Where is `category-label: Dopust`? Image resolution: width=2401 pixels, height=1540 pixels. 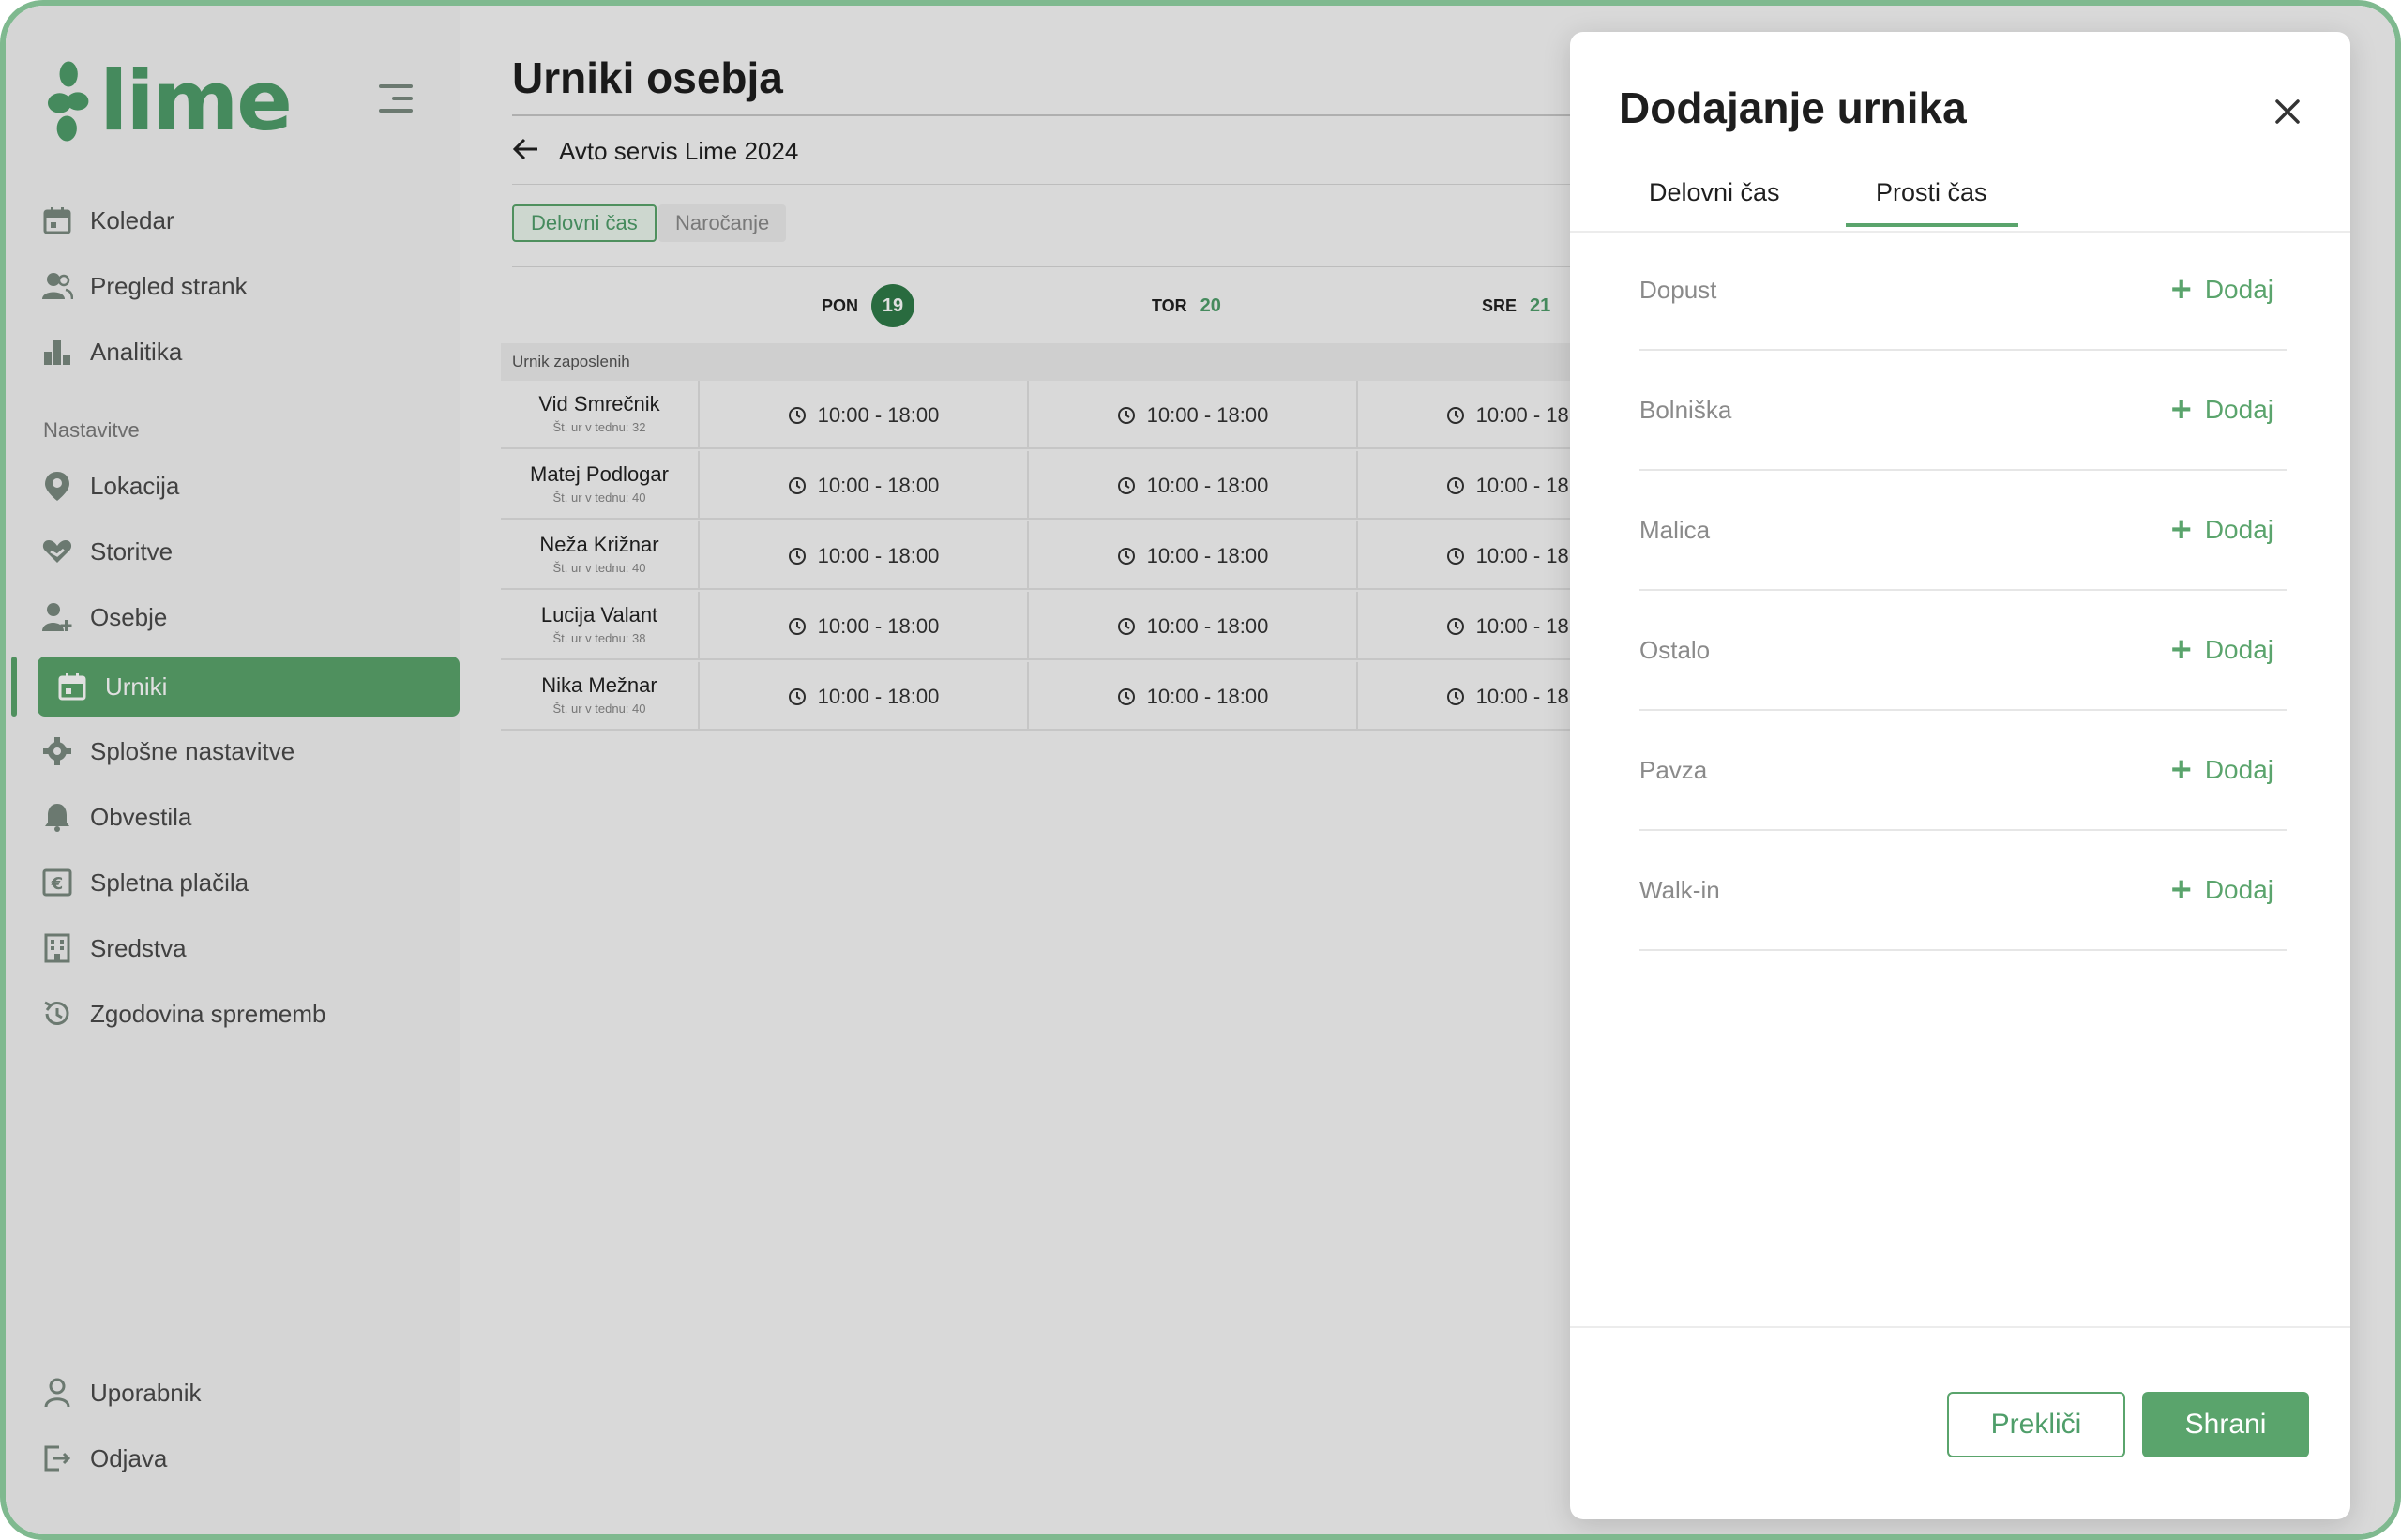 category-label: Dopust is located at coordinates (1678, 290).